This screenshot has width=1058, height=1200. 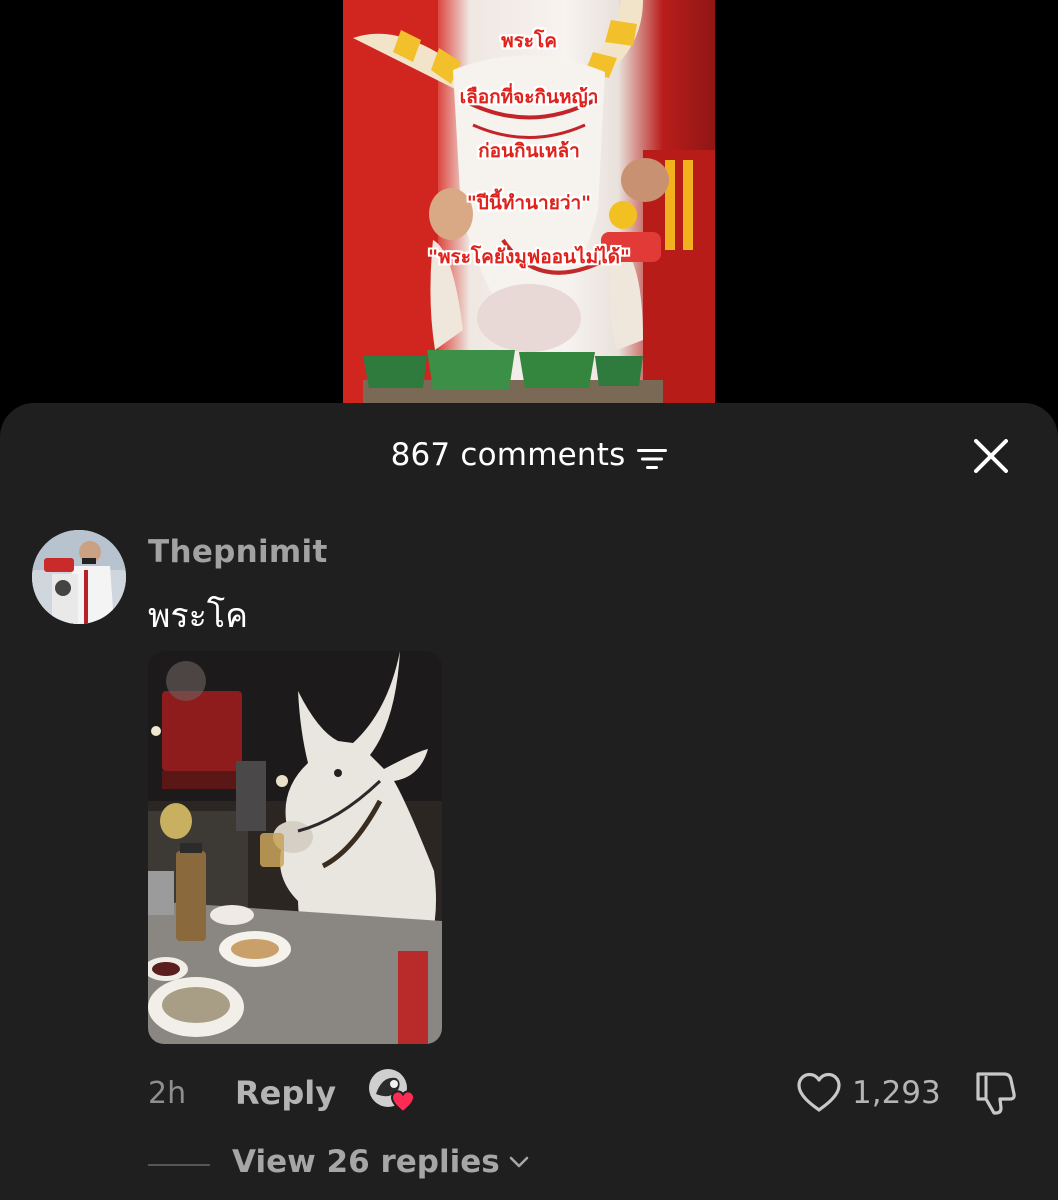 What do you see at coordinates (167, 1093) in the screenshot?
I see `comment-timestamp: 2h` at bounding box center [167, 1093].